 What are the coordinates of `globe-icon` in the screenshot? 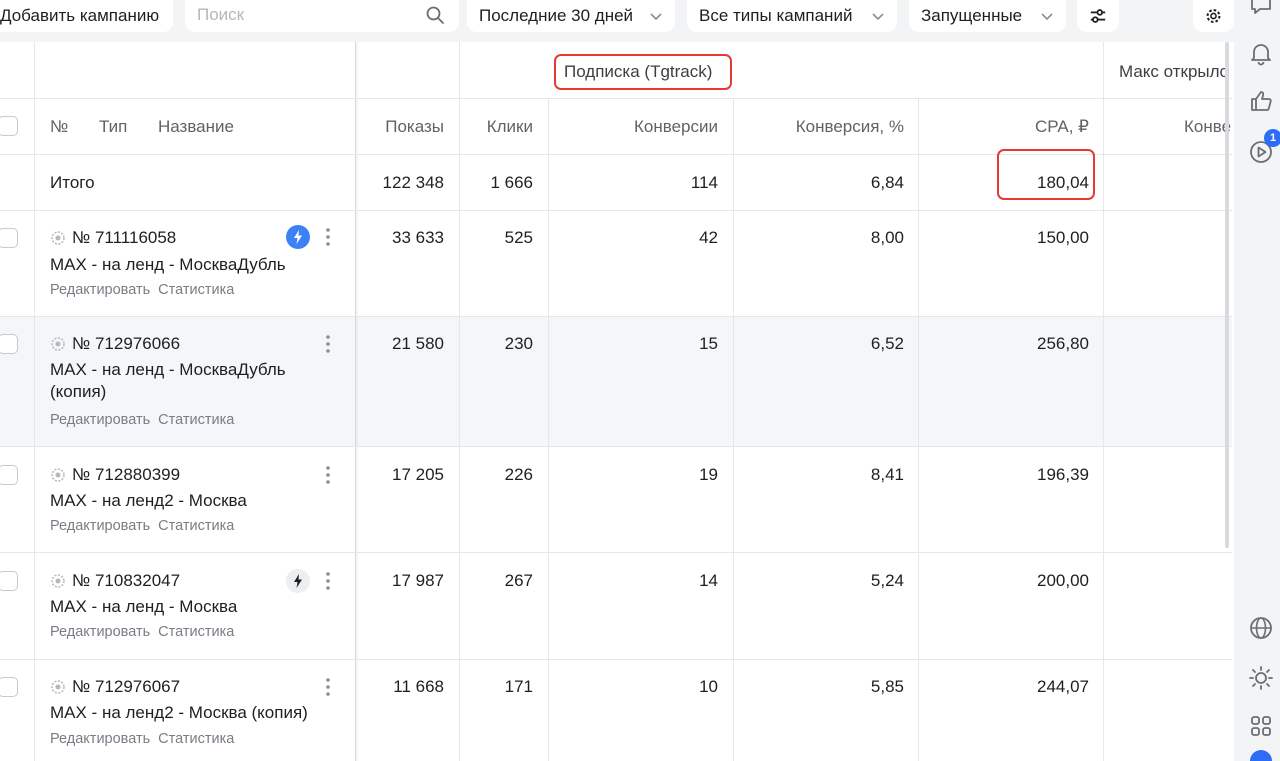 It's located at (1261, 628).